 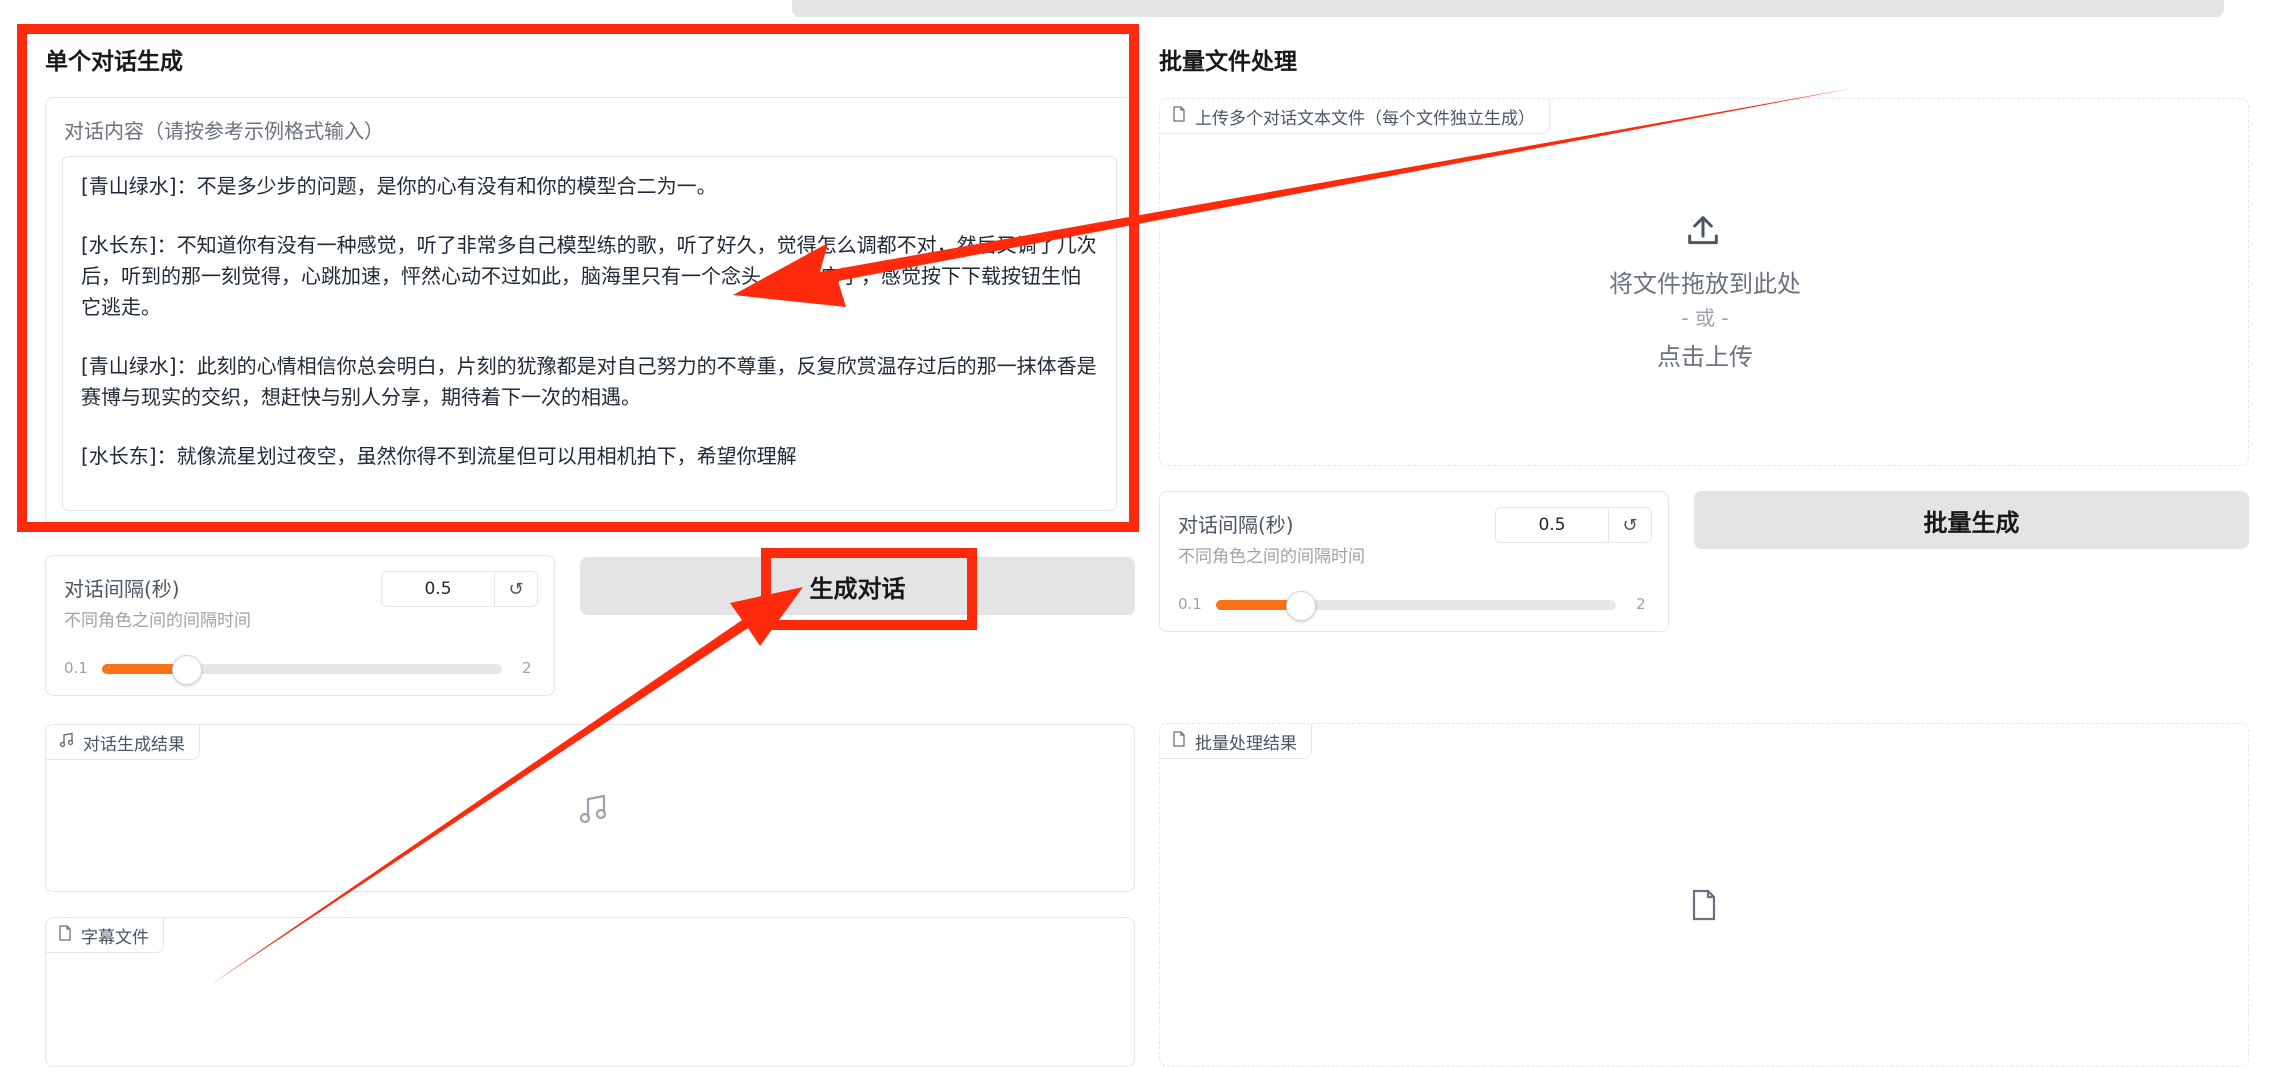 What do you see at coordinates (1703, 233) in the screenshot?
I see `upload-icon` at bounding box center [1703, 233].